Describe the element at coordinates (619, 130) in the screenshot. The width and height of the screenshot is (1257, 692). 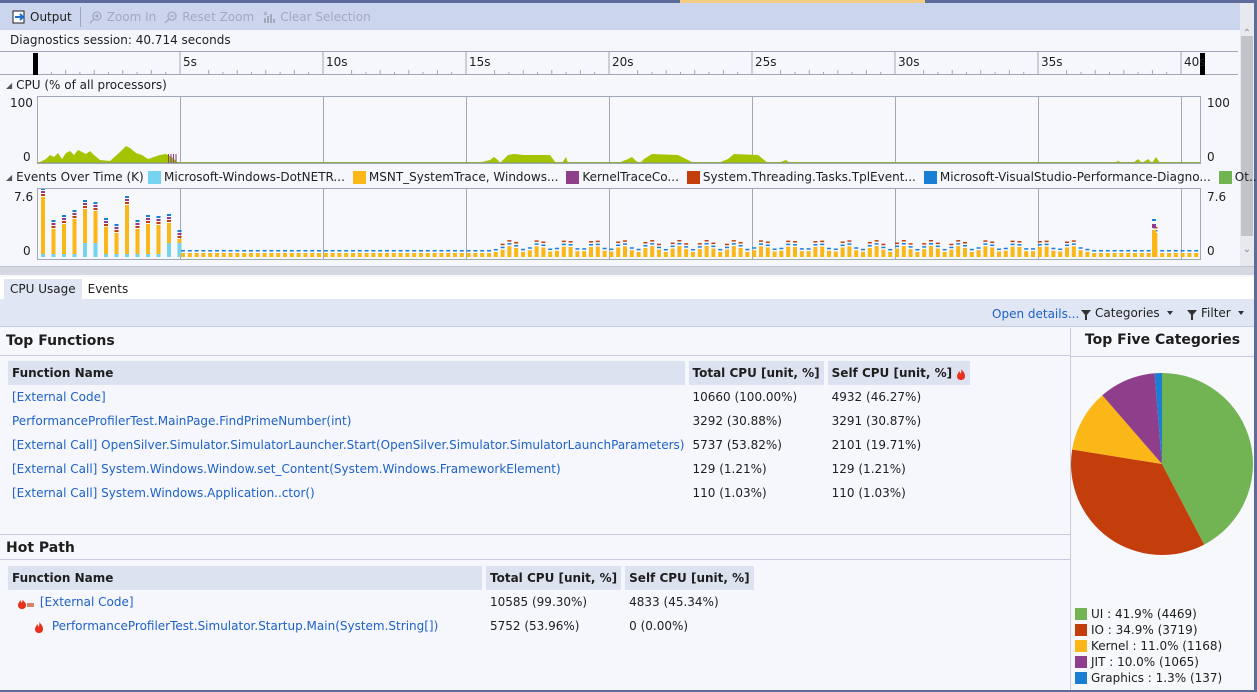
I see `cpu-chart` at that location.